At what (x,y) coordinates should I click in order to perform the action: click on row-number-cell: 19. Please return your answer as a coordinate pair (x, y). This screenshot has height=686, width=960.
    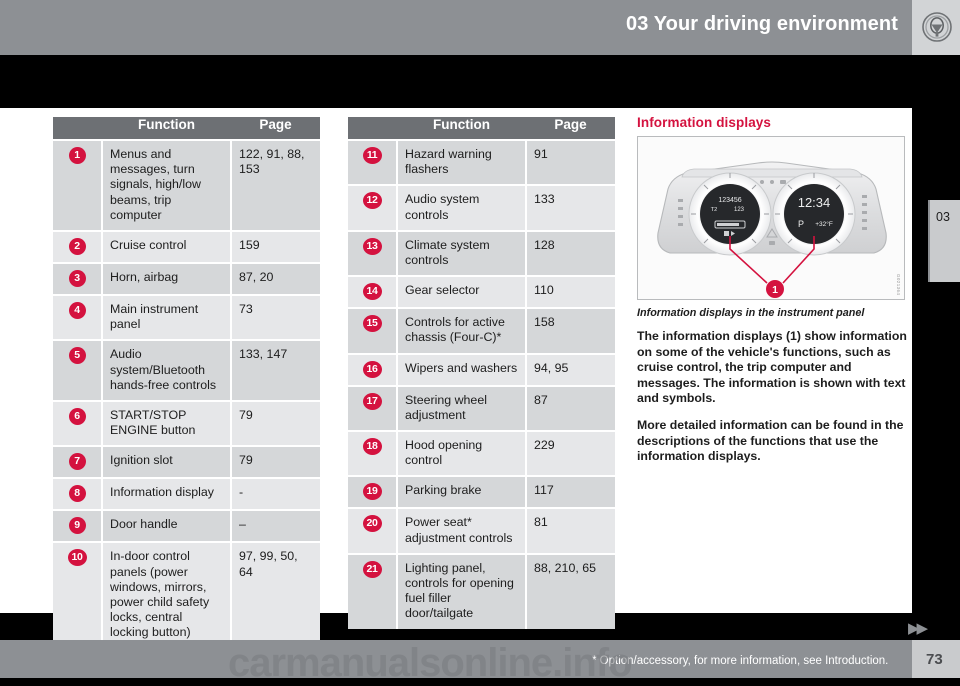
    Looking at the image, I should click on (373, 492).